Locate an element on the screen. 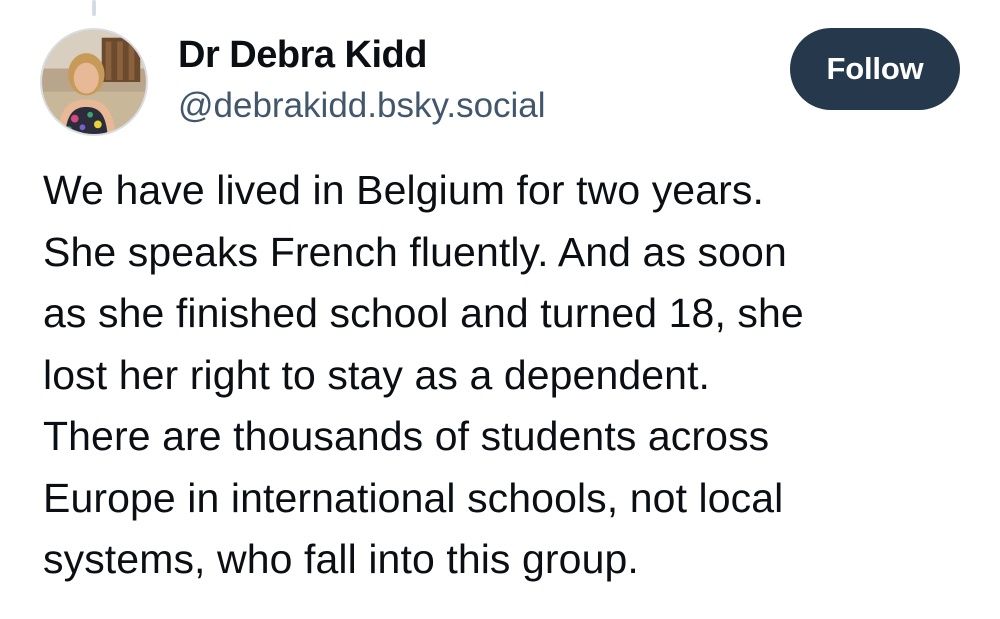 This screenshot has width=1000, height=619. post-text-line: We have lived in Belgium for two years. is located at coordinates (403, 190).